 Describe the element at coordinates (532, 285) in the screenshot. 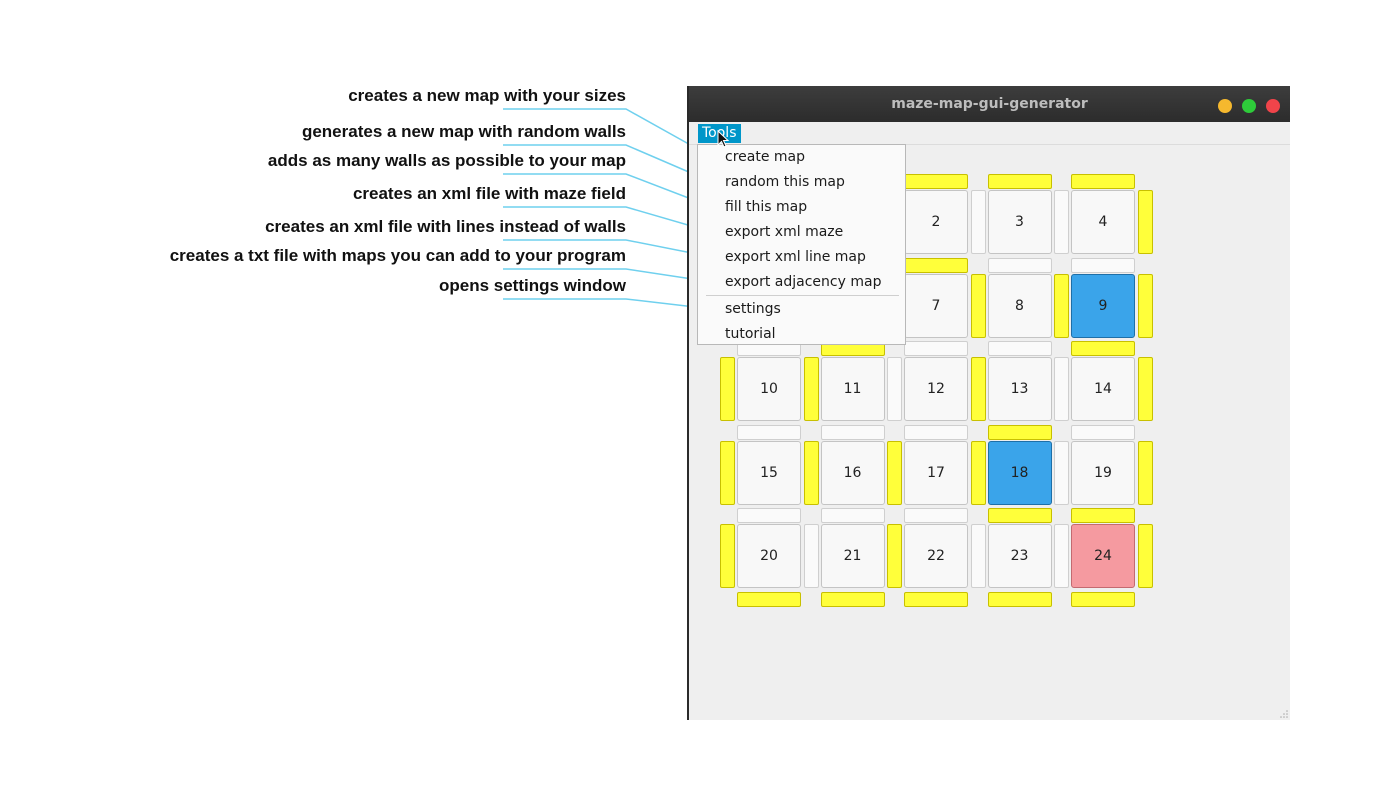

I see `annotation-settings: opens settings window` at that location.